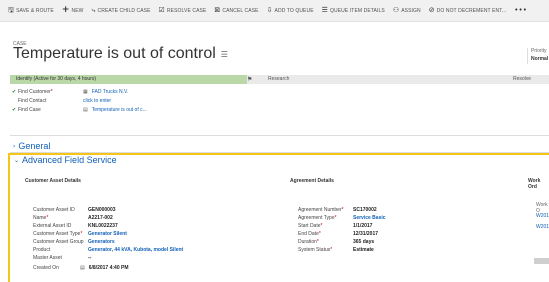 This screenshot has width=549, height=282. What do you see at coordinates (107, 234) in the screenshot?
I see `field-value: Generator Silent` at bounding box center [107, 234].